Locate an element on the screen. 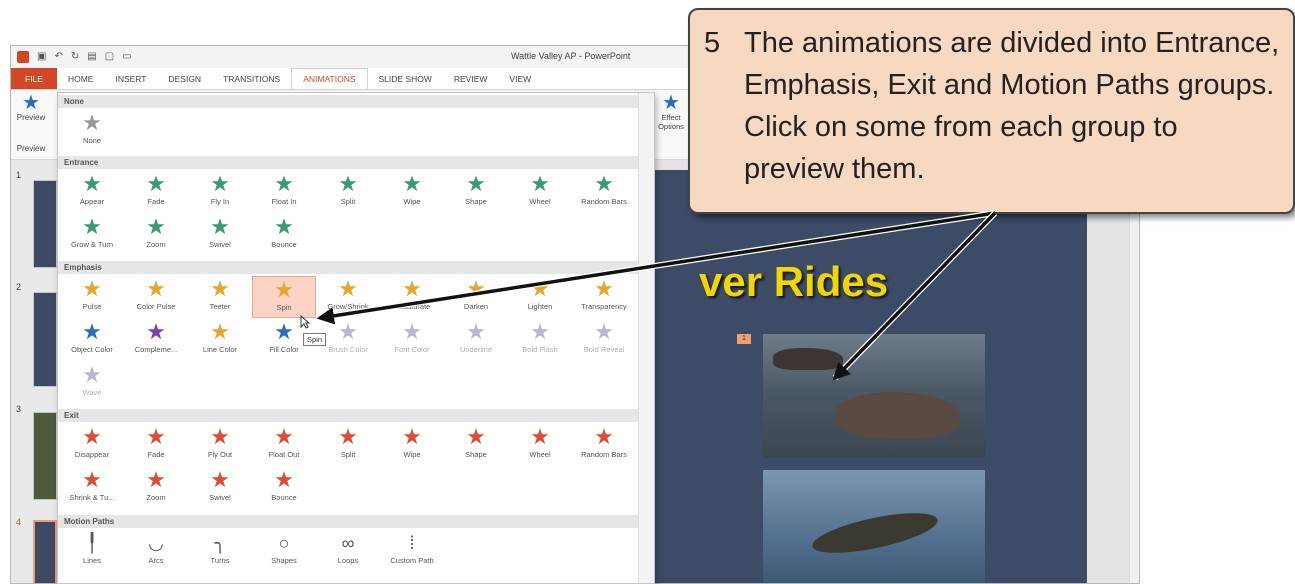 This screenshot has height=584, width=1295. animation-entrance-item: ★ Random Bars is located at coordinates (604, 192).